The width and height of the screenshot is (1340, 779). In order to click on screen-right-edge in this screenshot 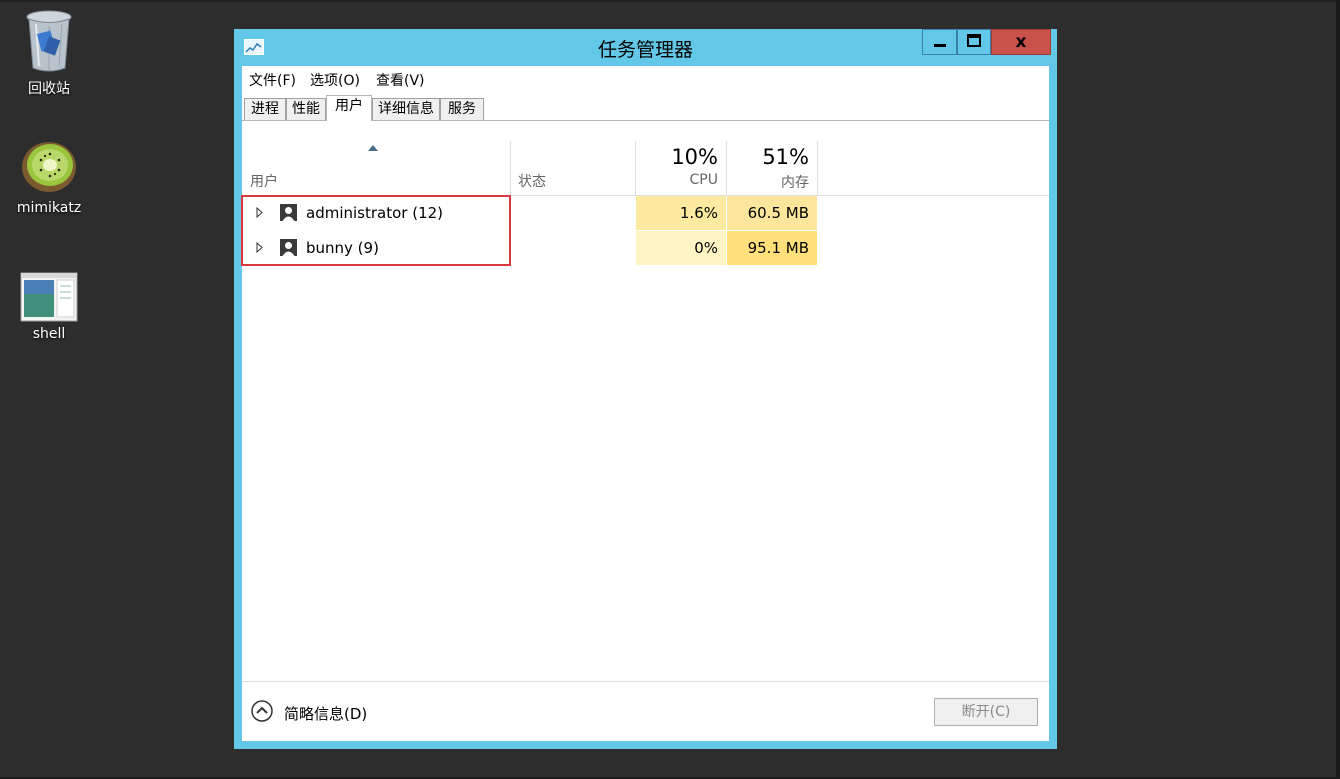, I will do `click(1338, 389)`.